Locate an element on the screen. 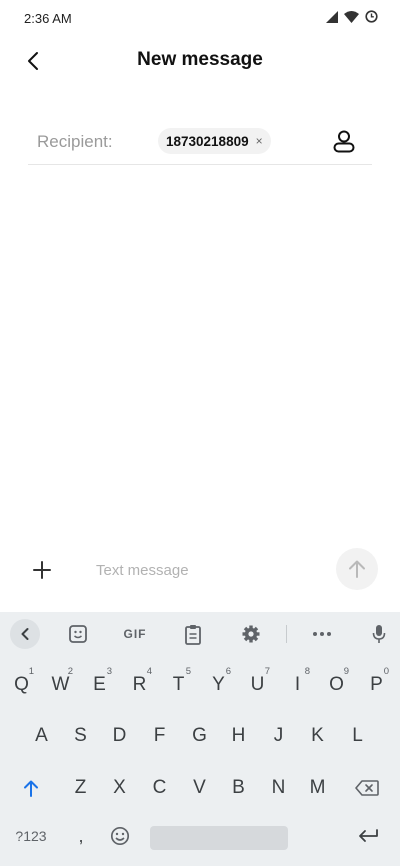  key-r-hint: 4 is located at coordinates (149, 671).